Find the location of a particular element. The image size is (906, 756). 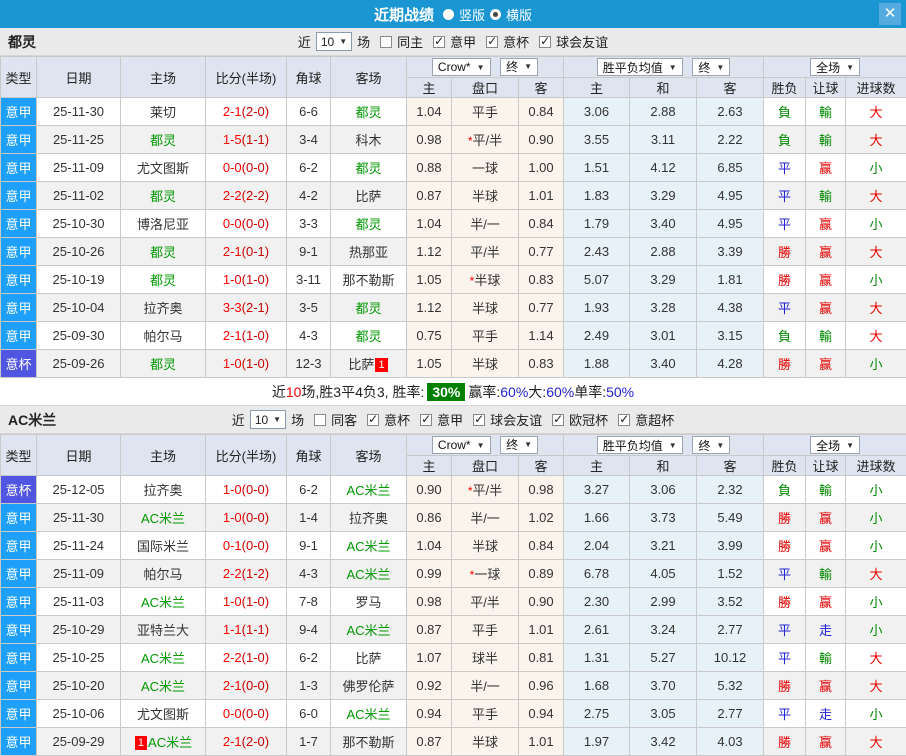

home-team-cell: 都灵 is located at coordinates (163, 280).